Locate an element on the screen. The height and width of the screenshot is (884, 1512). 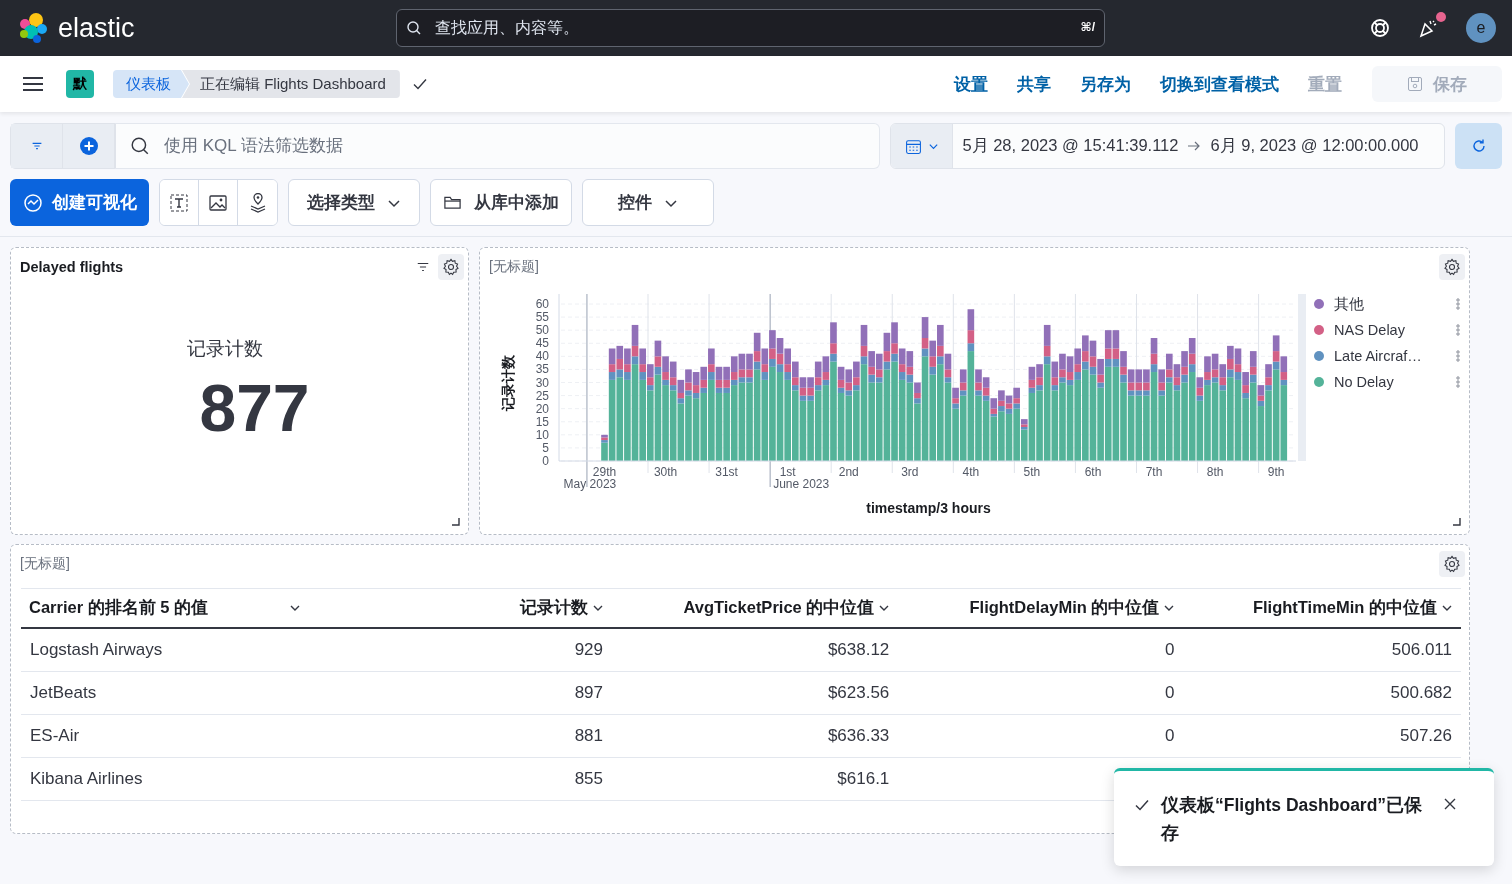
table-cell: 881 is located at coordinates (588, 735).